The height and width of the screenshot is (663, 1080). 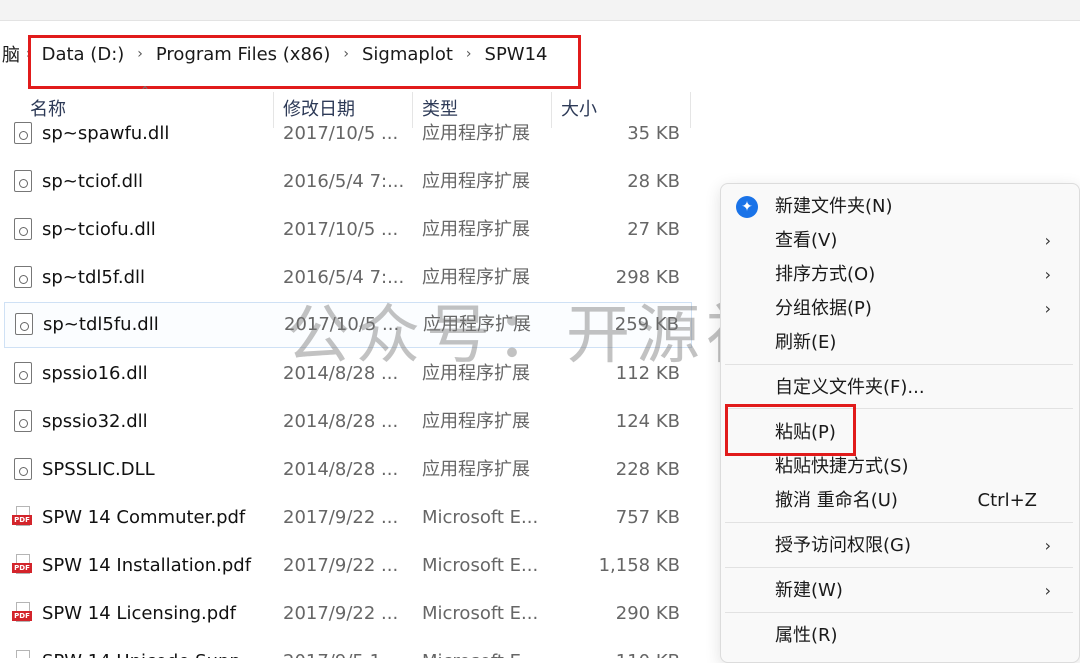 What do you see at coordinates (842, 466) in the screenshot?
I see `menu-item-label: 粘贴快捷方式(S)` at bounding box center [842, 466].